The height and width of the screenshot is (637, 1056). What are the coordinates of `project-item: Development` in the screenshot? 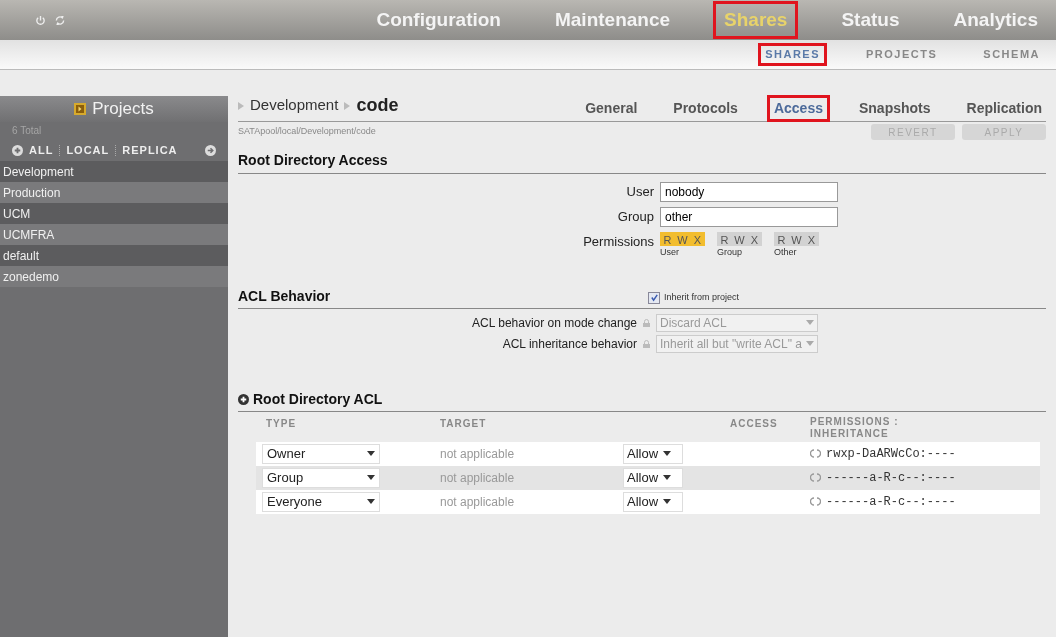 It's located at (114, 171).